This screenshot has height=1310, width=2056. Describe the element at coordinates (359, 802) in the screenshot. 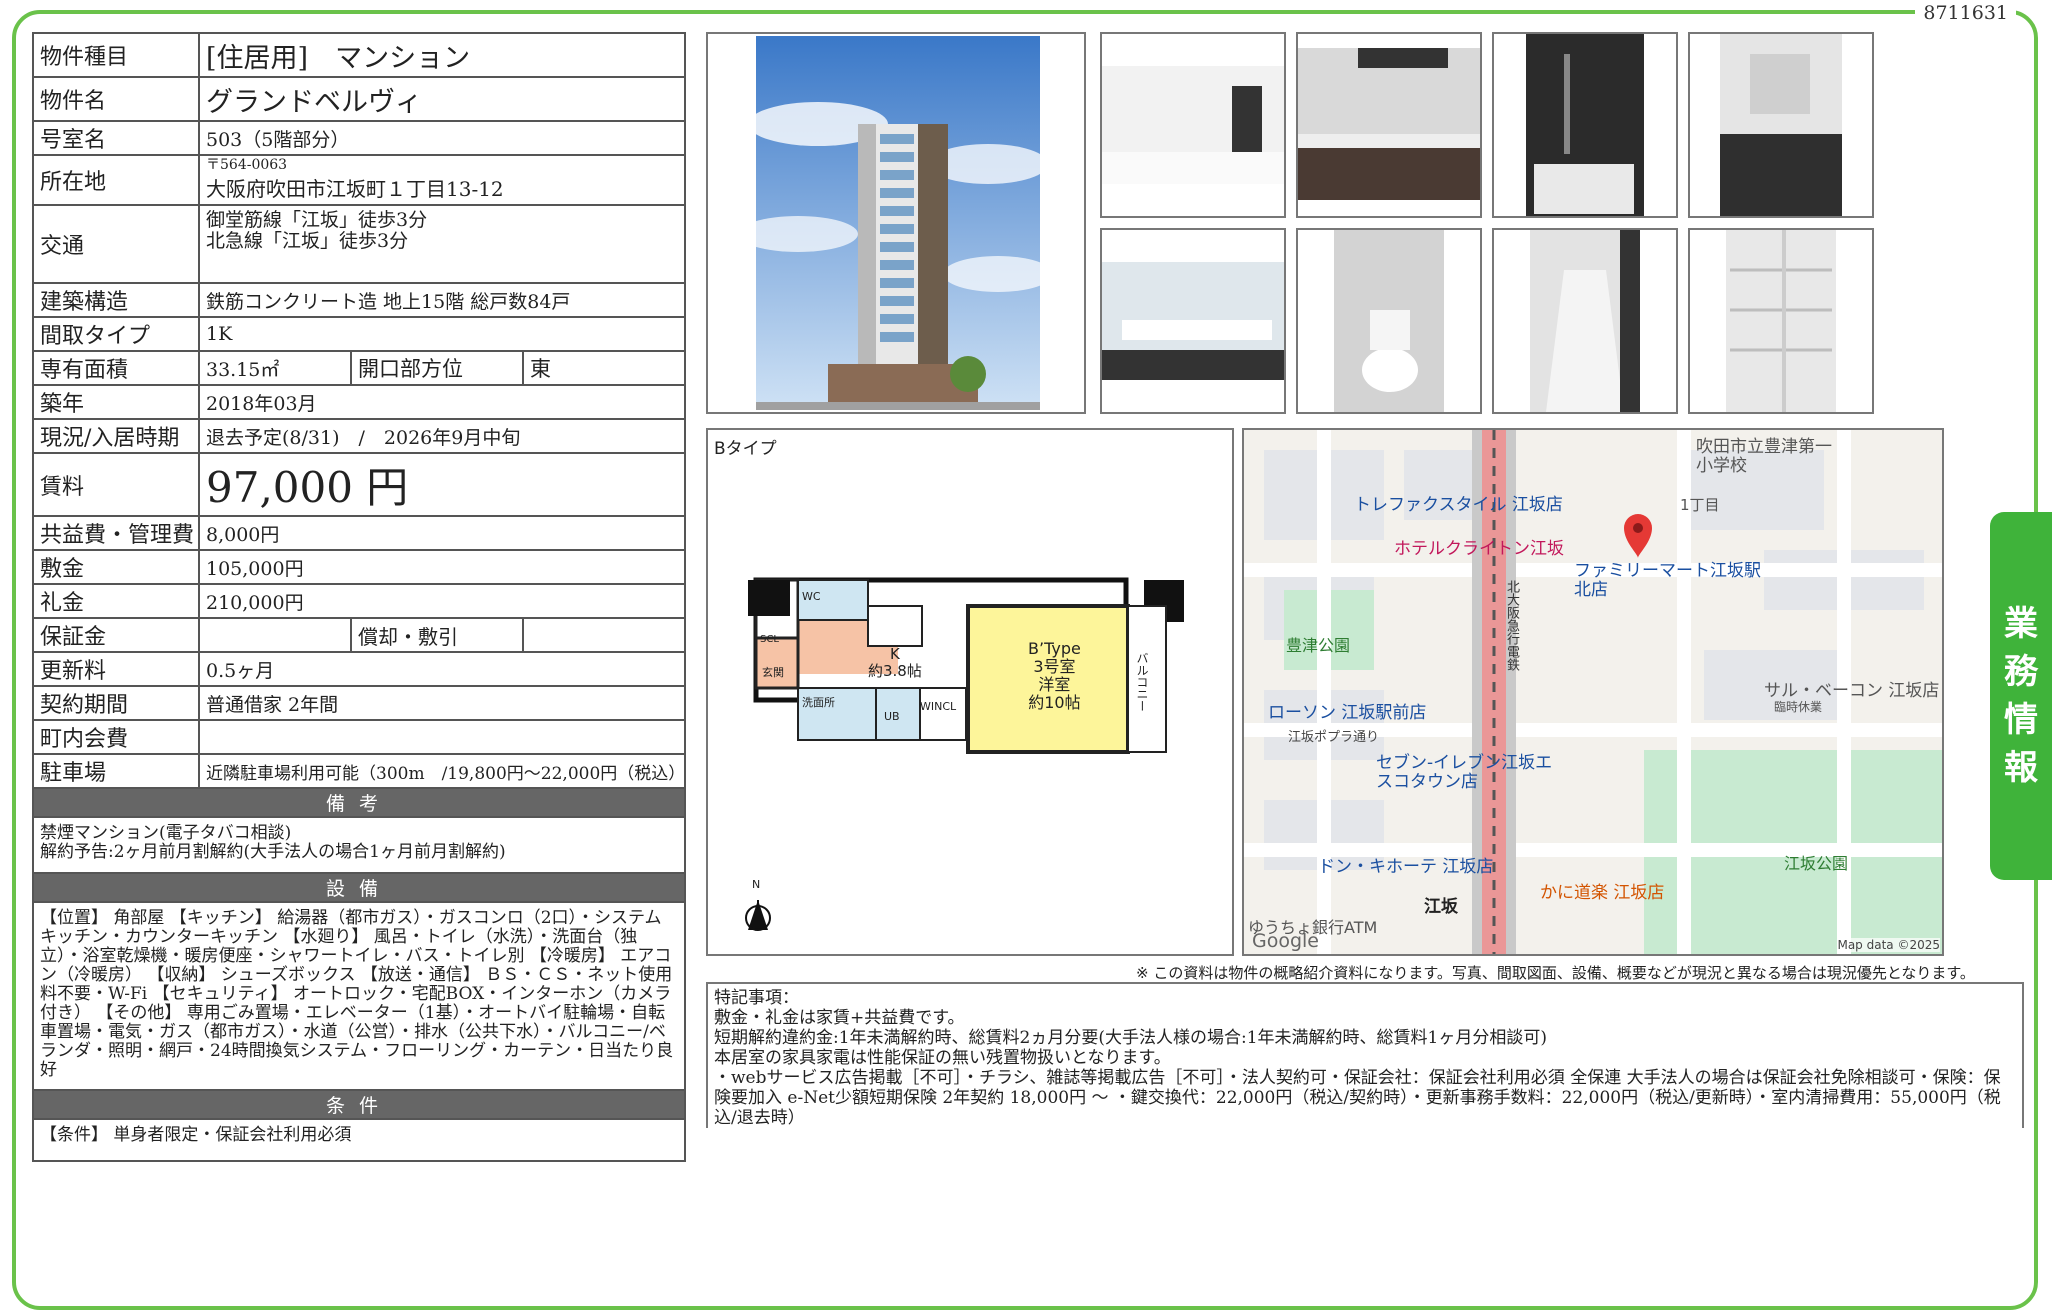

I see `biko-header: 備考` at that location.